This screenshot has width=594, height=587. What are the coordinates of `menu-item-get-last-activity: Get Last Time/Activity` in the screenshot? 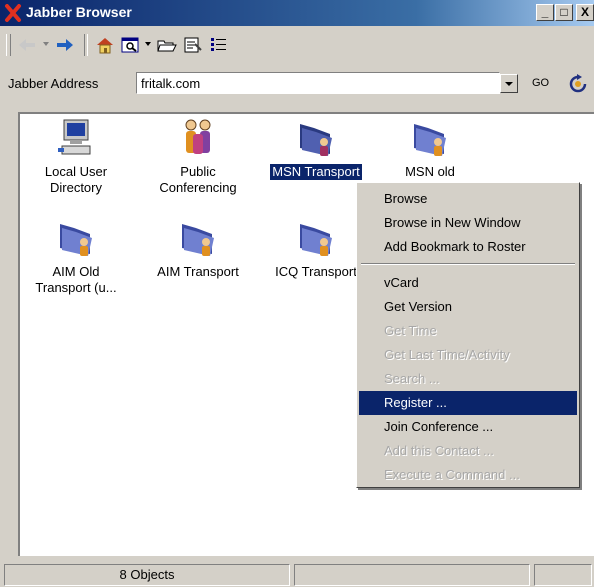 It's located at (447, 354).